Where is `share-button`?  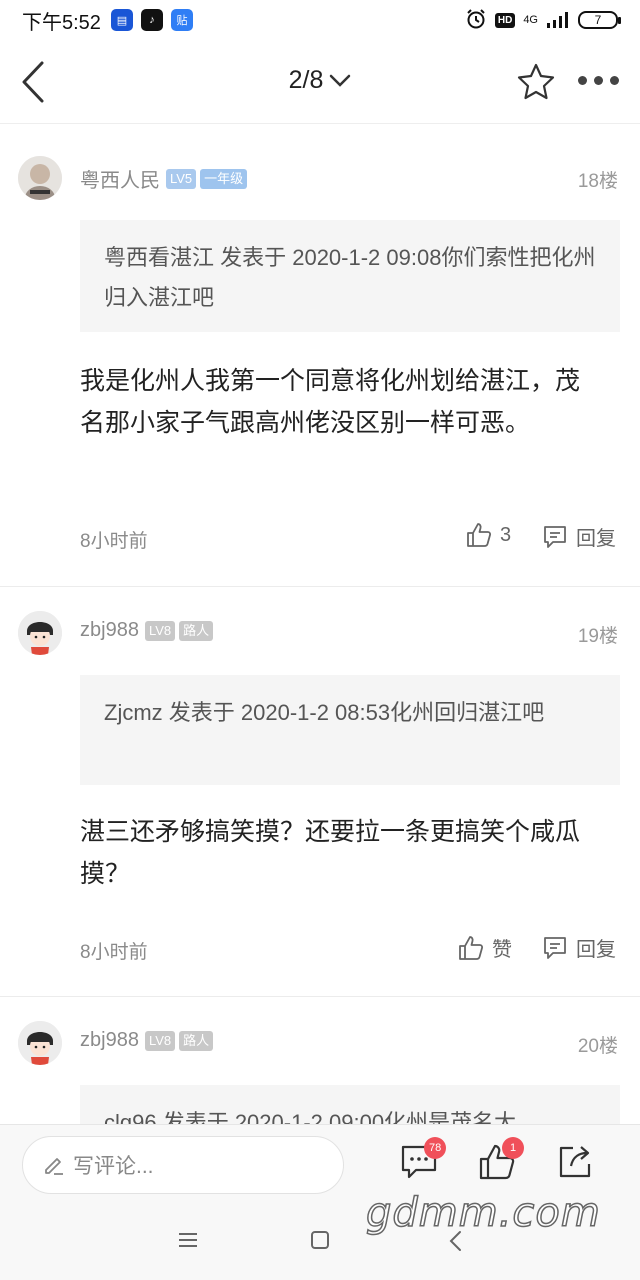 share-button is located at coordinates (575, 1164).